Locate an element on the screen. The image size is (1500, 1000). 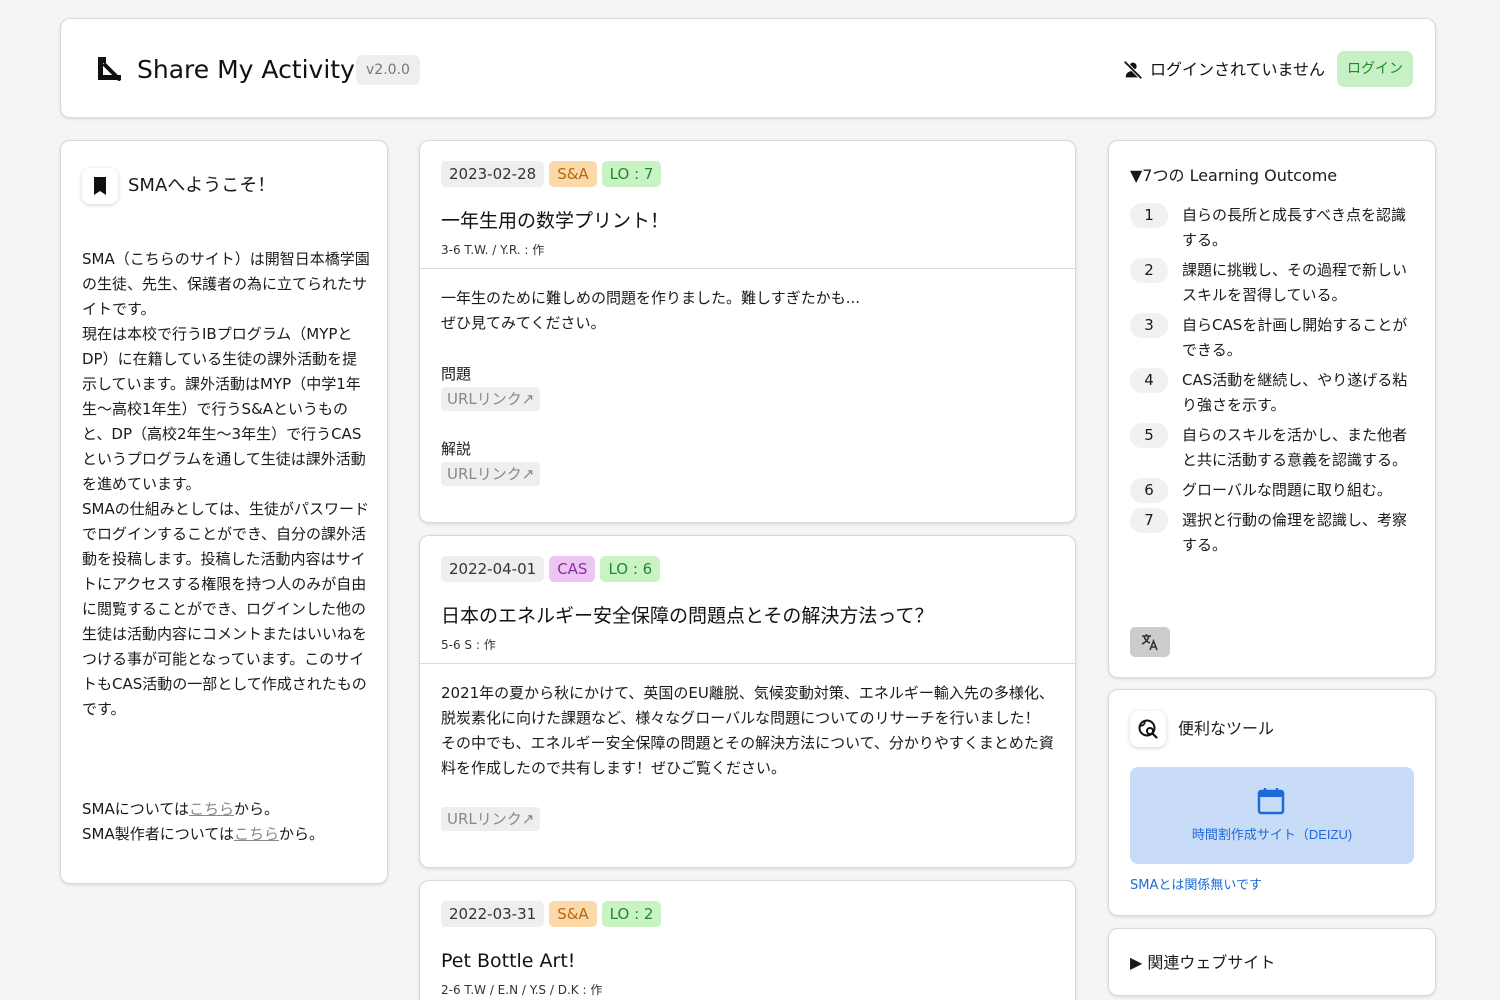
about-creator-link: こちら is located at coordinates (256, 834).